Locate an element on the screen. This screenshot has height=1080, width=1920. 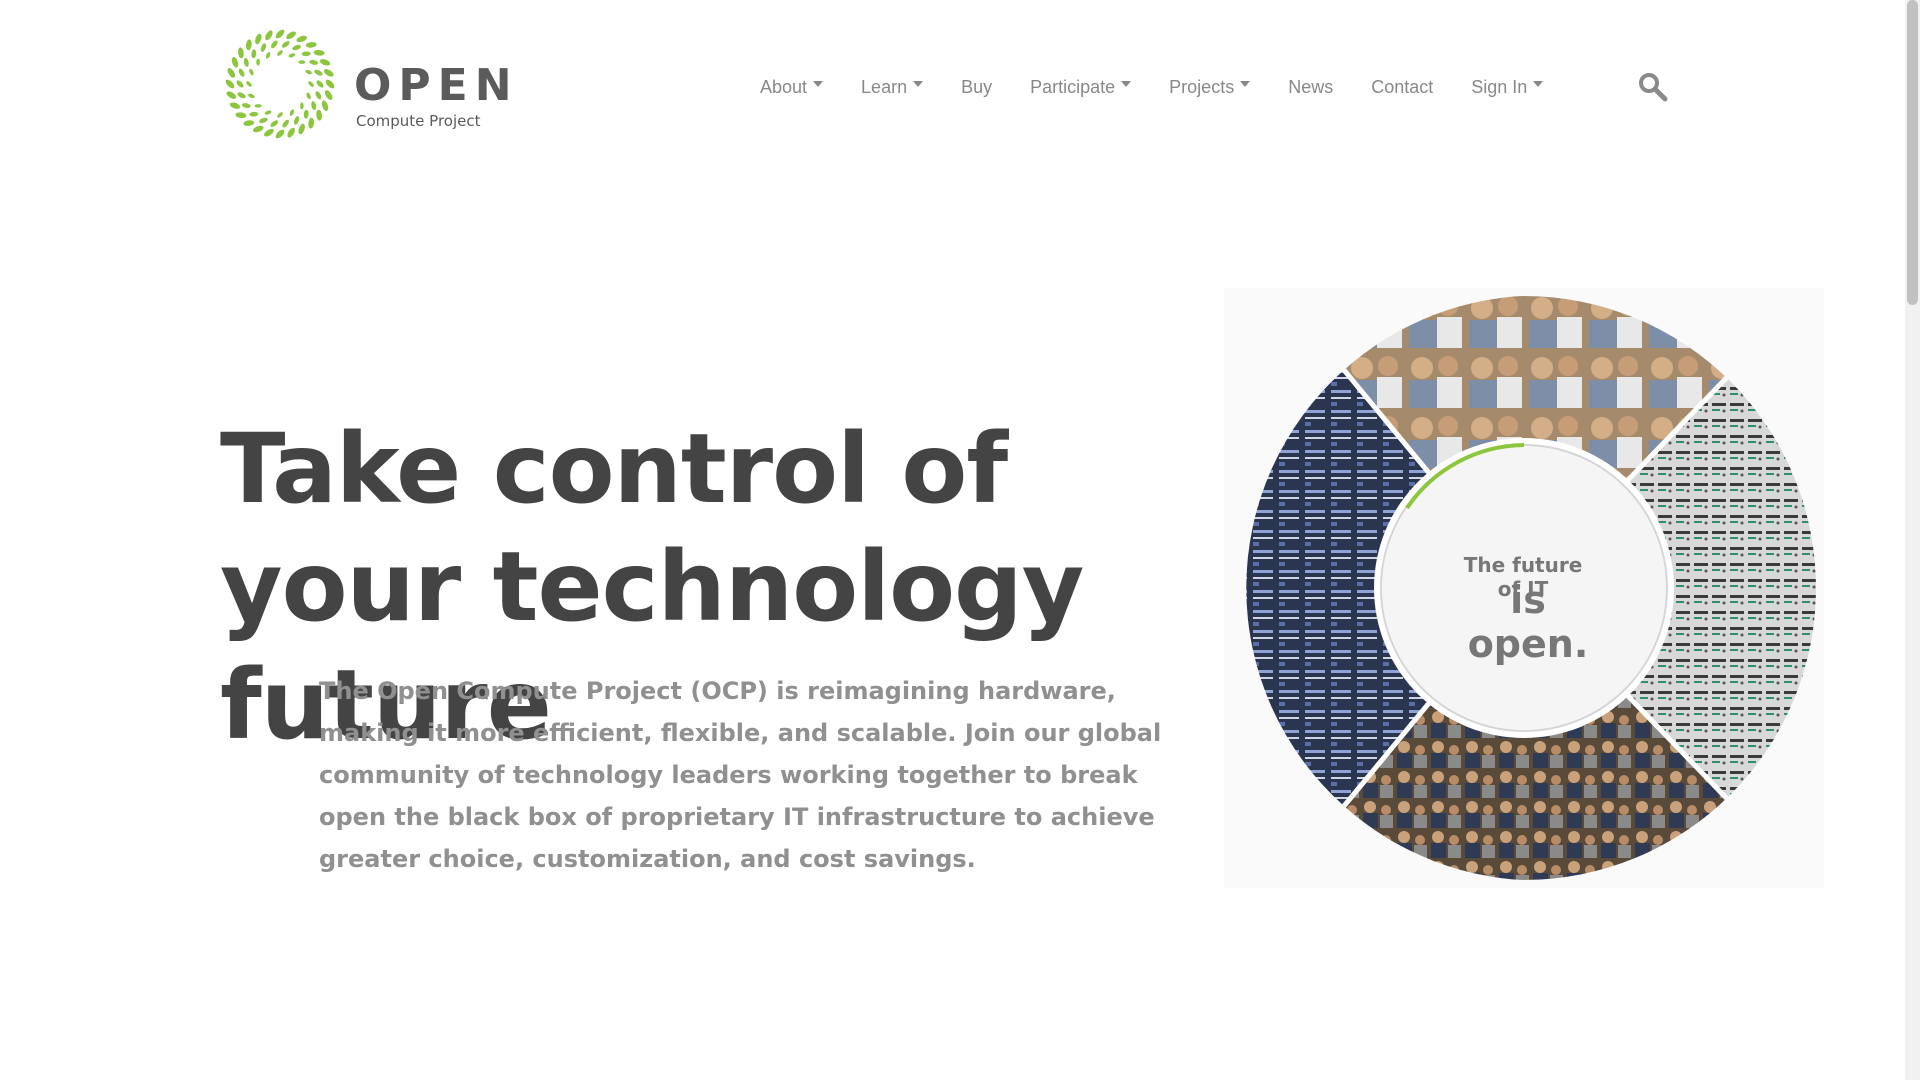
nav-participate-label: Participate is located at coordinates (1073, 86).